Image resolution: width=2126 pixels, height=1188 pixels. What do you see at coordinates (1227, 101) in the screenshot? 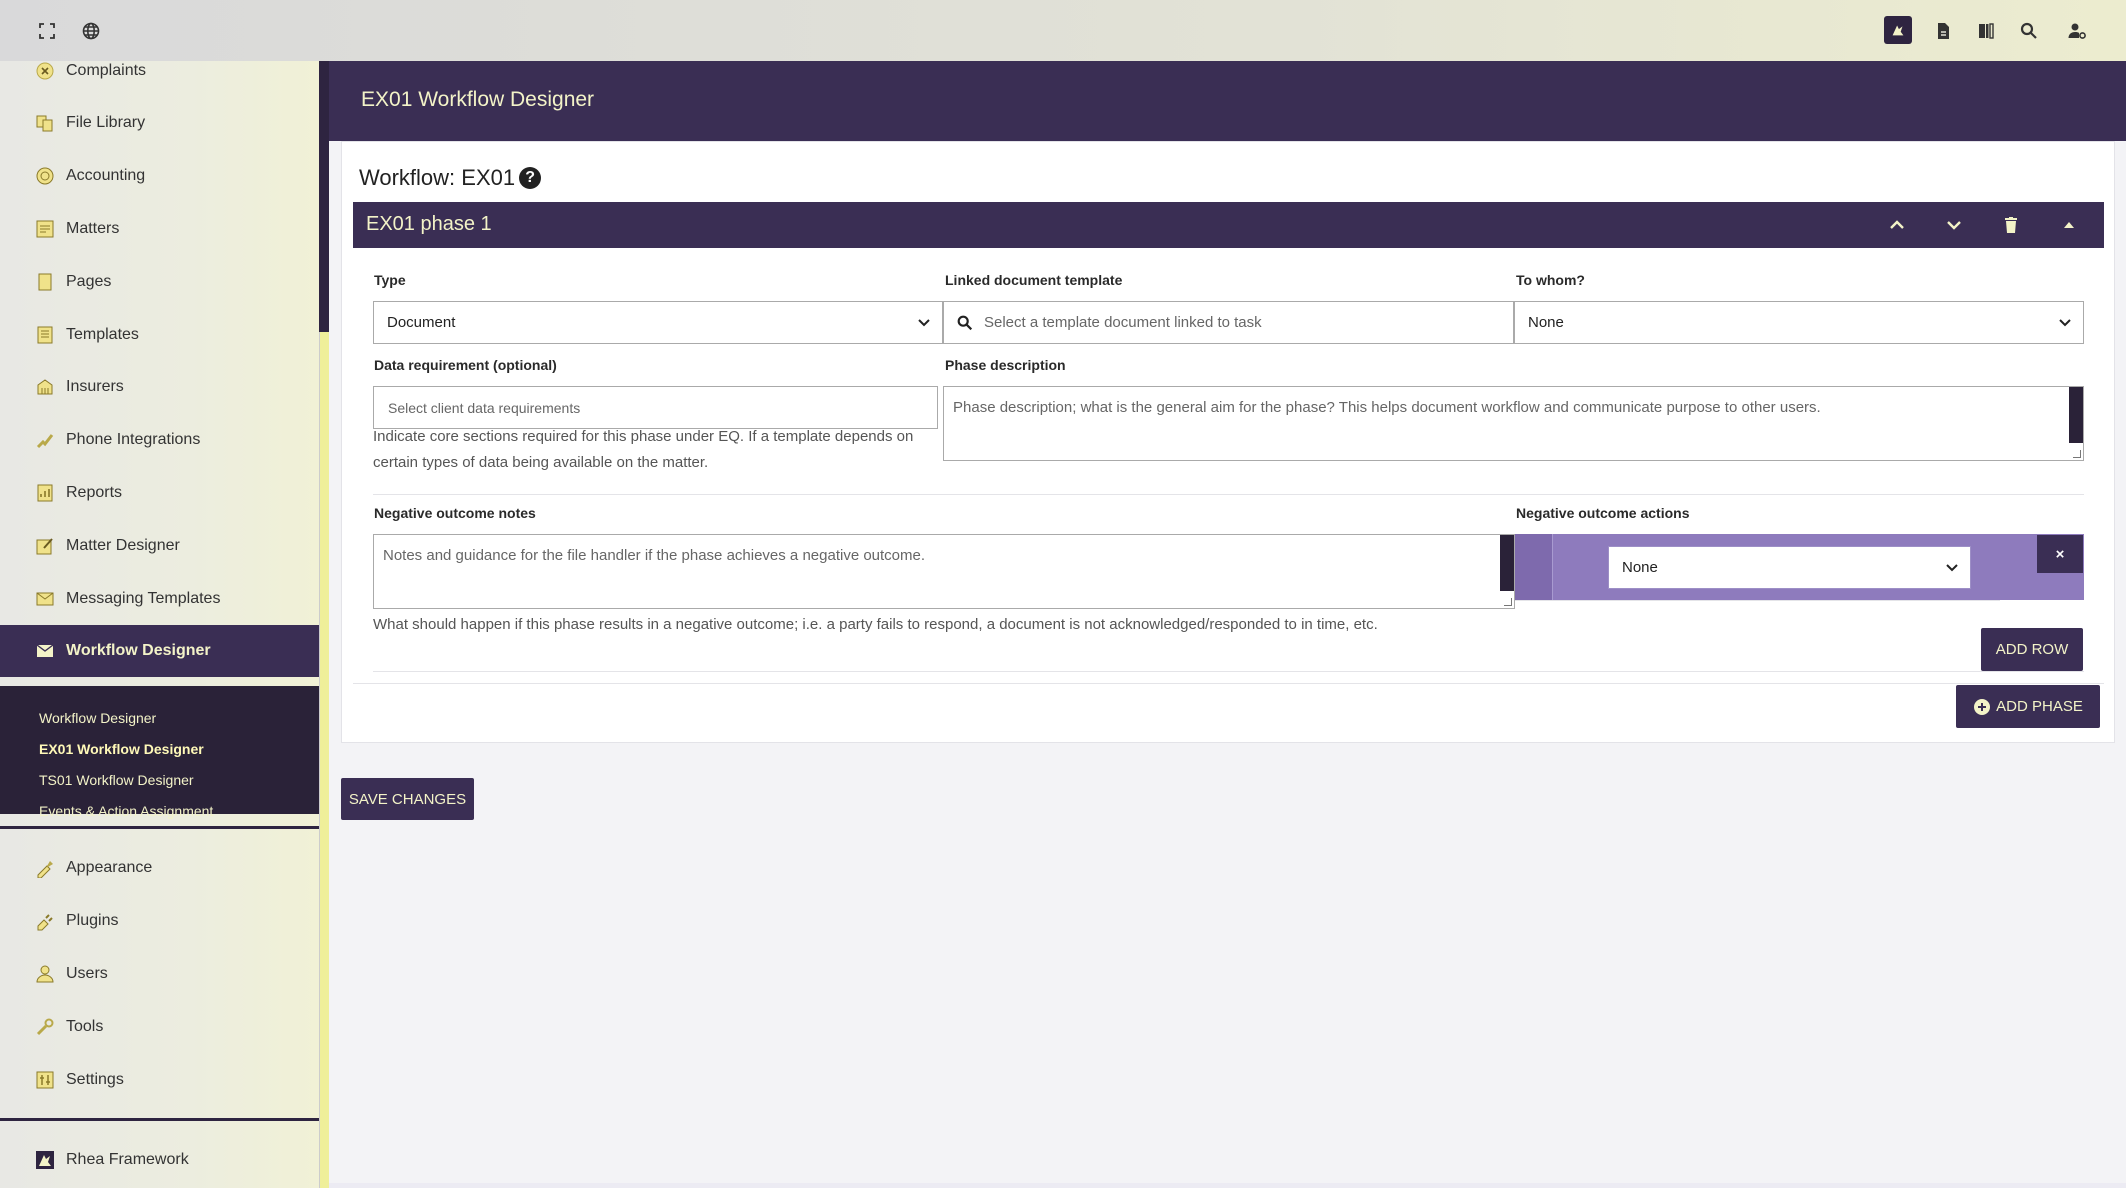
I see `page-header: EX01 Workflow Designer` at bounding box center [1227, 101].